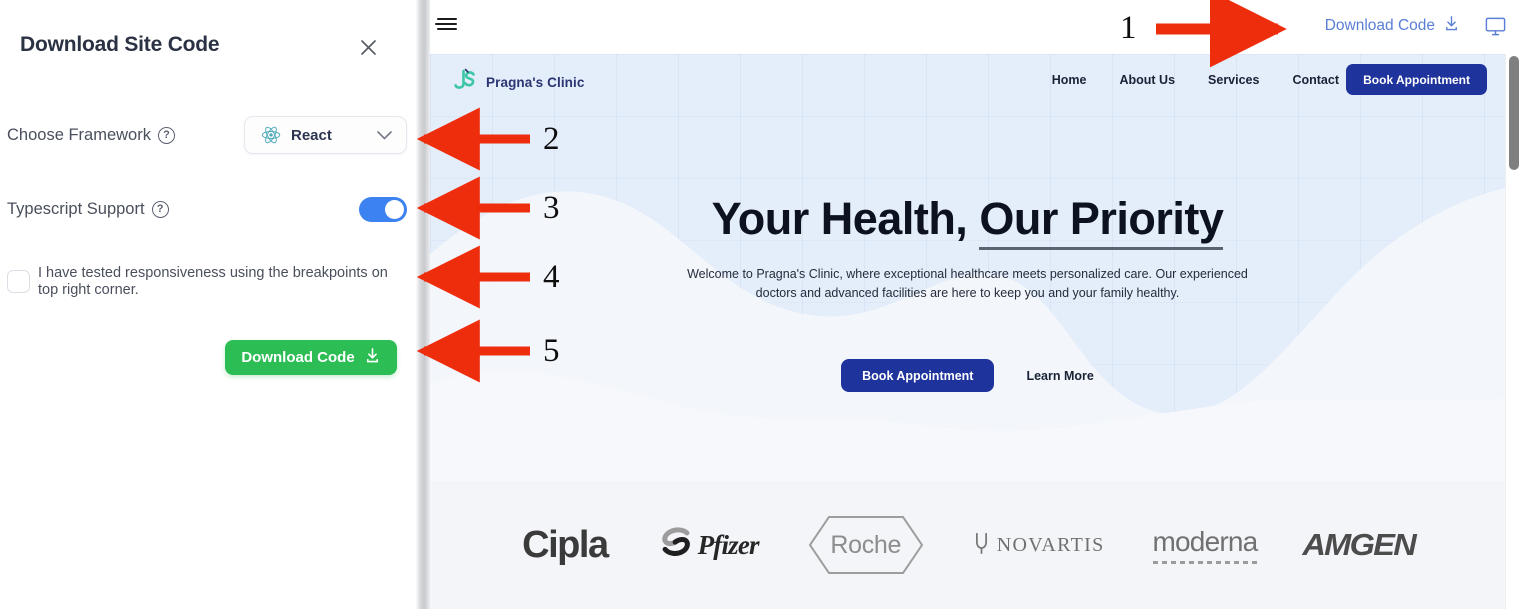  What do you see at coordinates (465, 82) in the screenshot?
I see `js-monogram-icon` at bounding box center [465, 82].